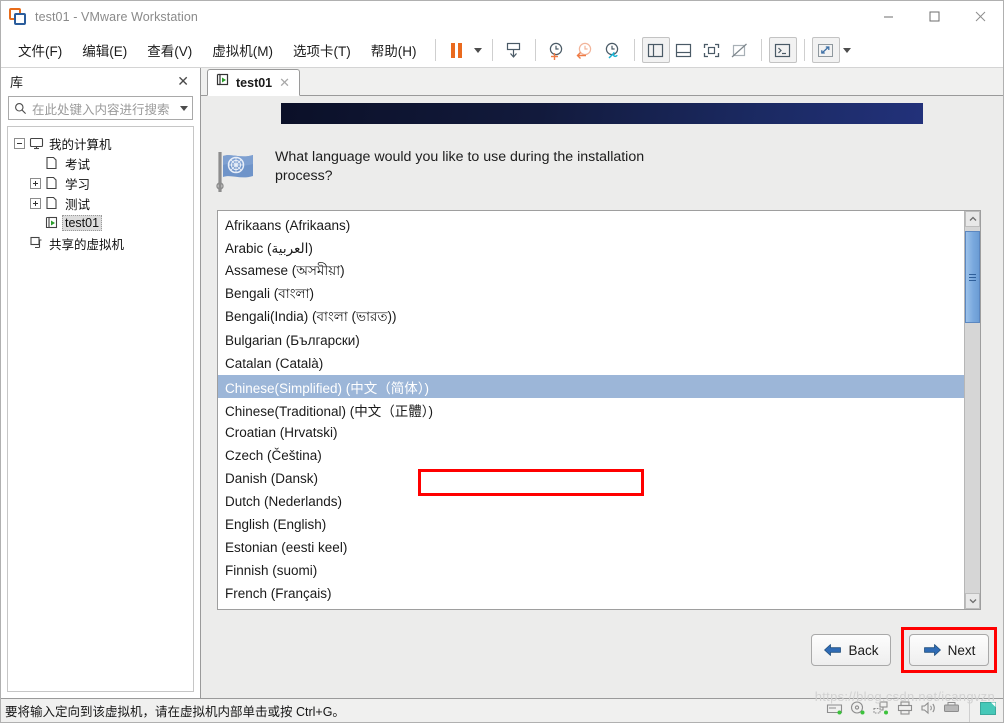 This screenshot has height=723, width=1004. I want to click on take-snapshot-icon, so click(557, 50).